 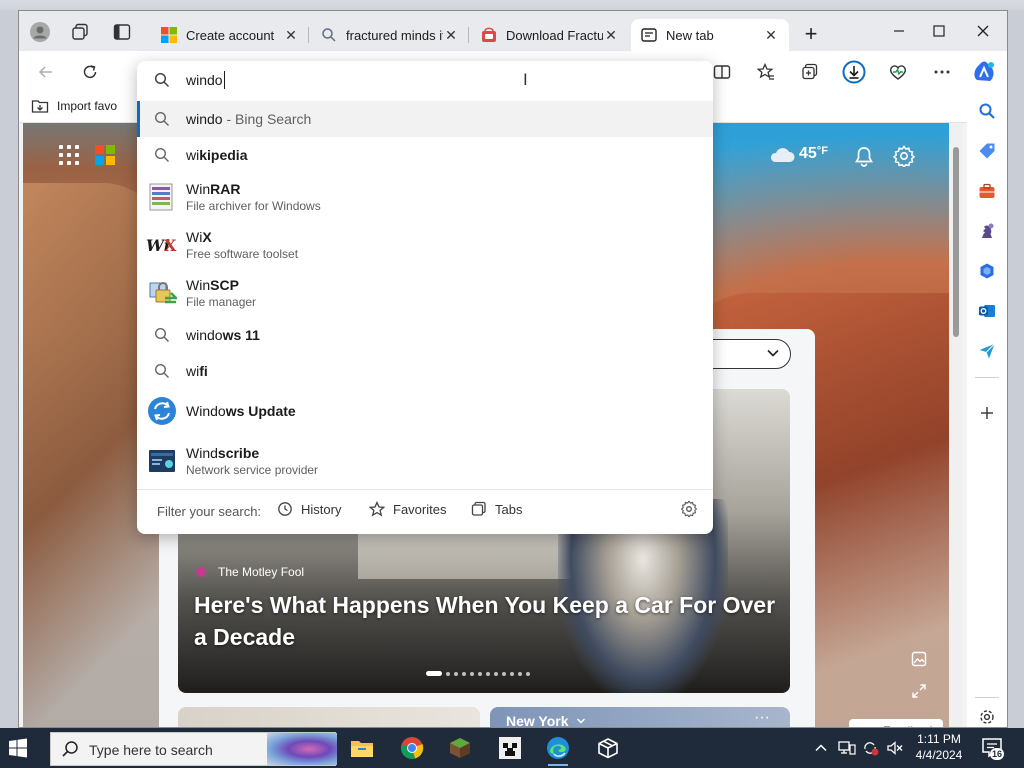 What do you see at coordinates (984, 72) in the screenshot?
I see `copilot-icon` at bounding box center [984, 72].